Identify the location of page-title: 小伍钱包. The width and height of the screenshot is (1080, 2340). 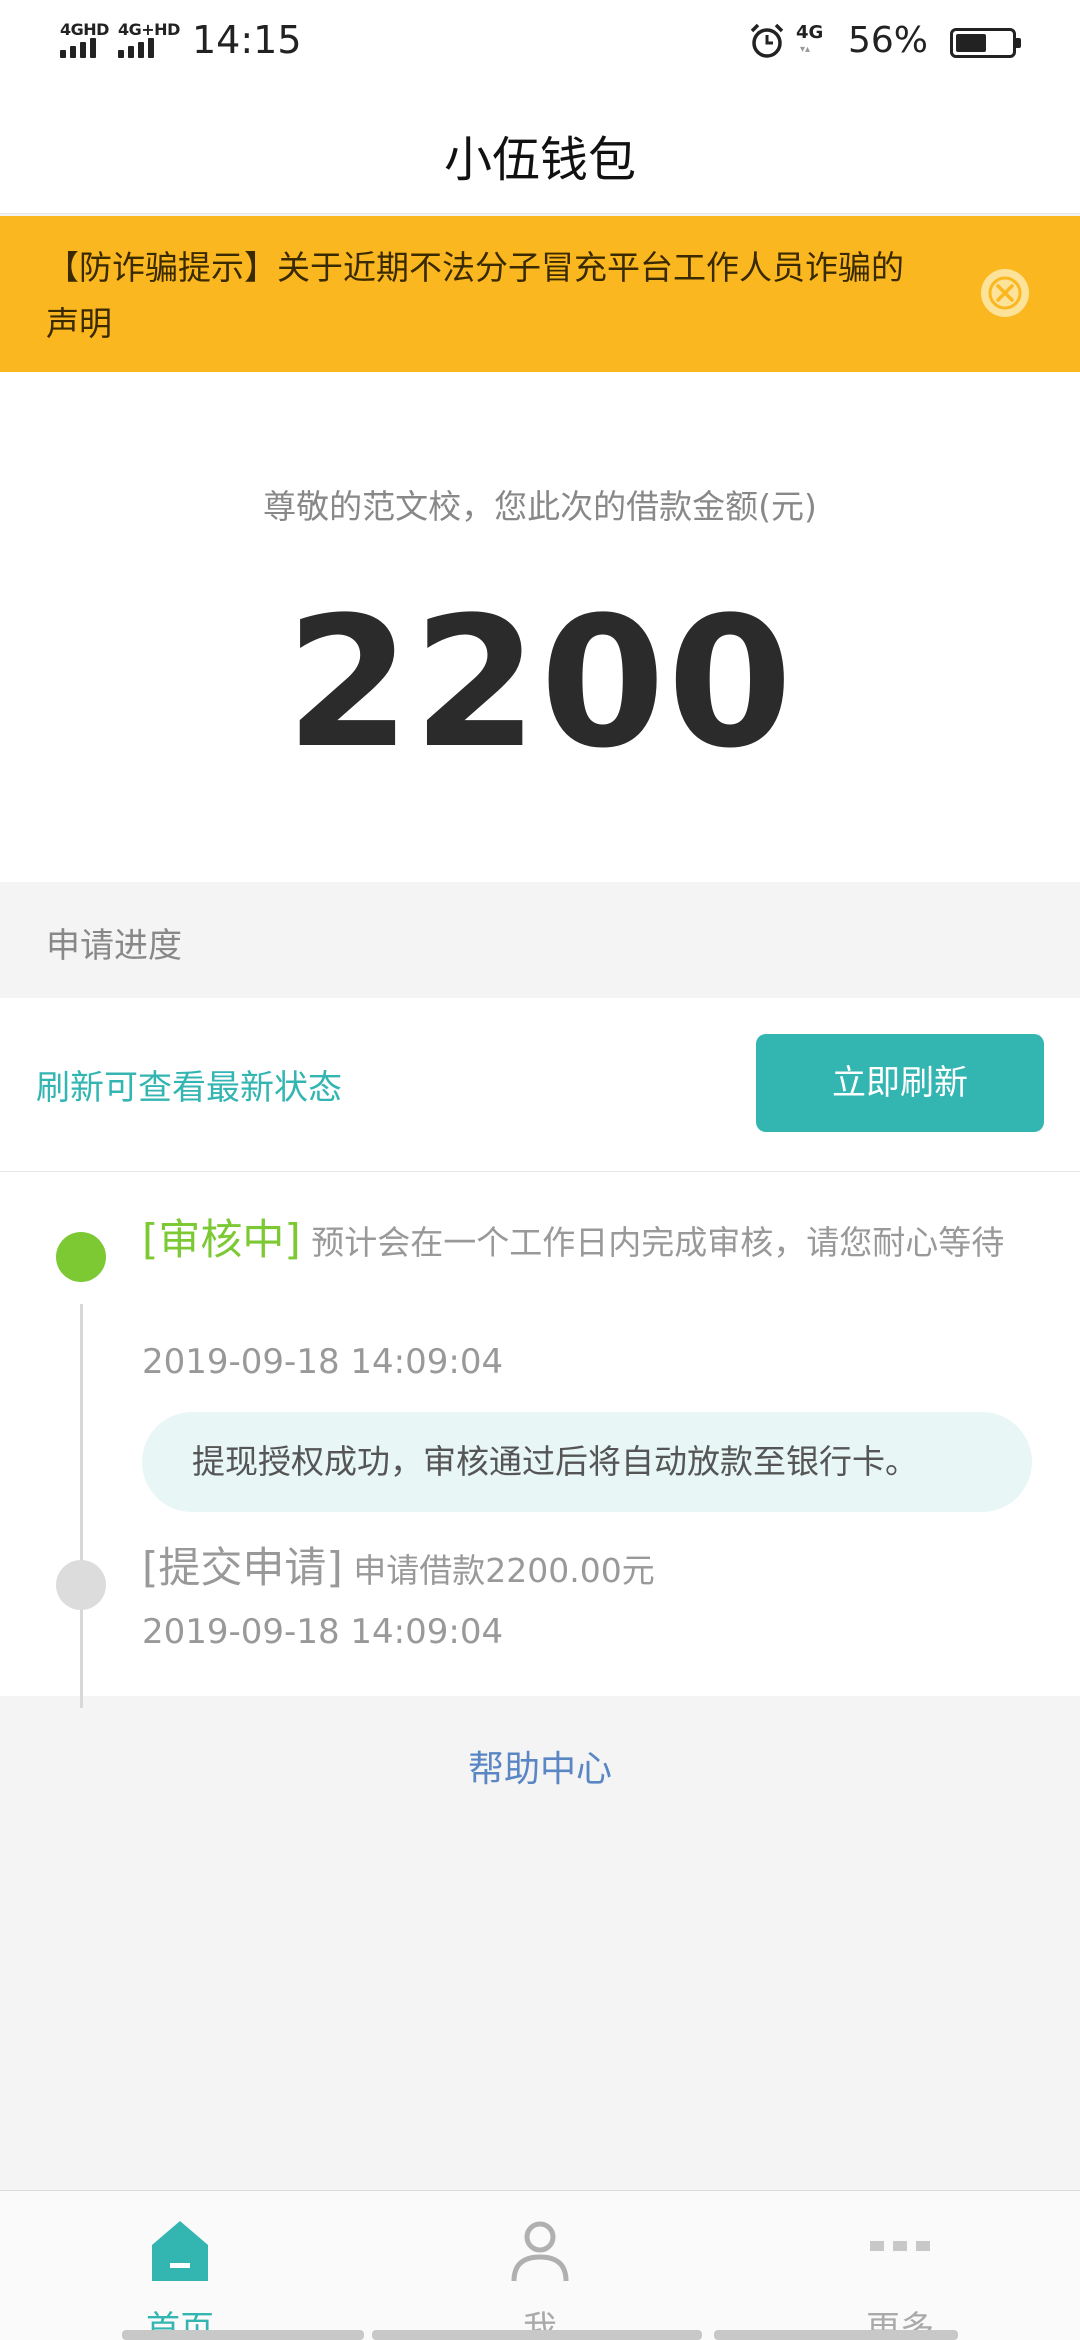
(539, 160).